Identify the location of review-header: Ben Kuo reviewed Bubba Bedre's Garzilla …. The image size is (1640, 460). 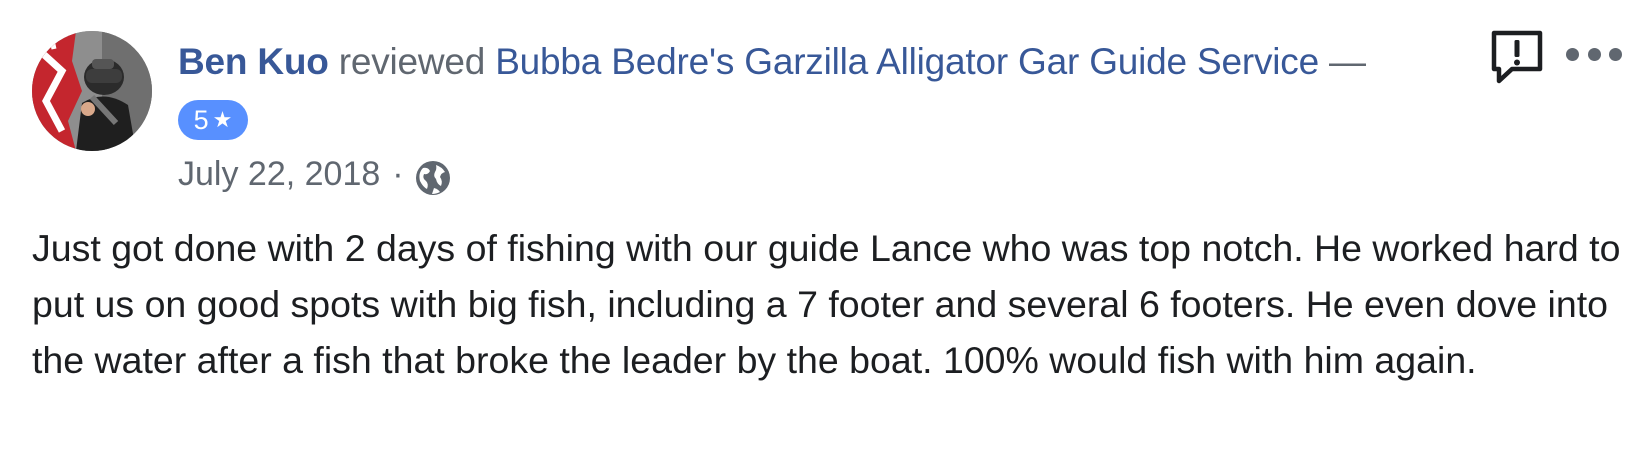
(772, 62).